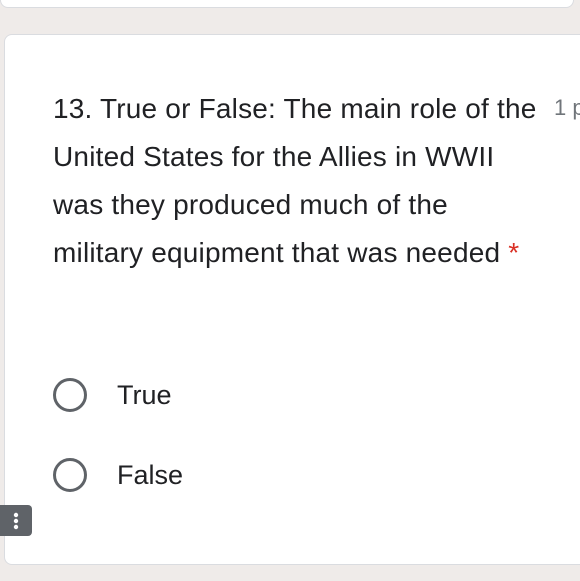  What do you see at coordinates (144, 395) in the screenshot?
I see `option-label-true: True` at bounding box center [144, 395].